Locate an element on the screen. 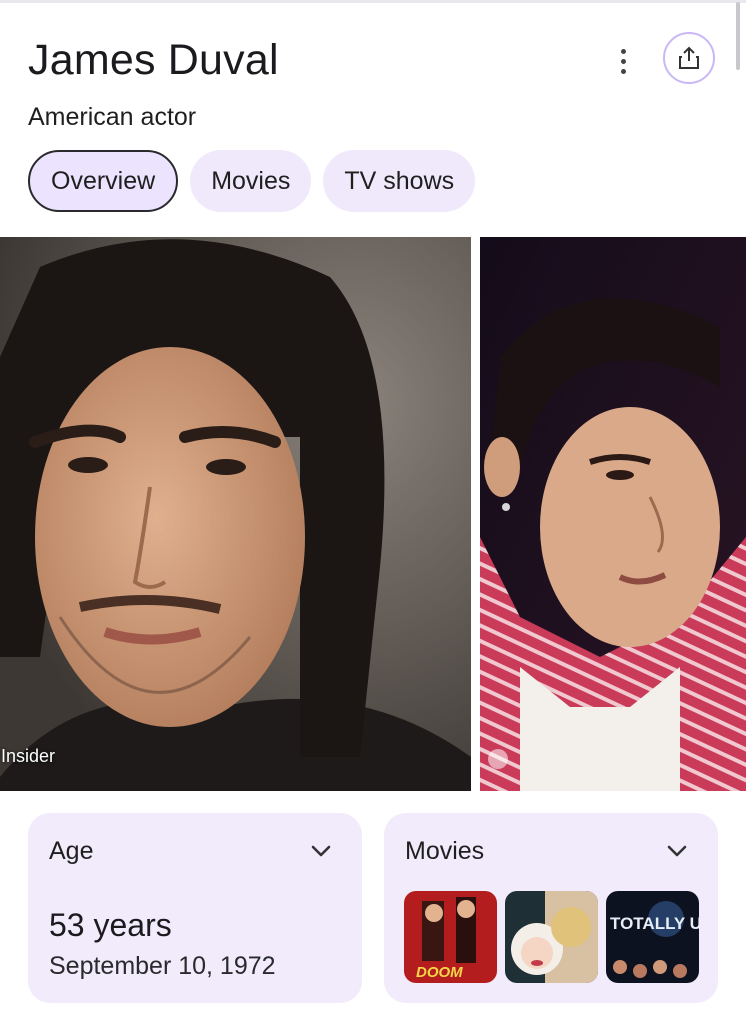 The height and width of the screenshot is (1024, 746). age-card: Age 53 years September 10, 1972 is located at coordinates (195, 908).